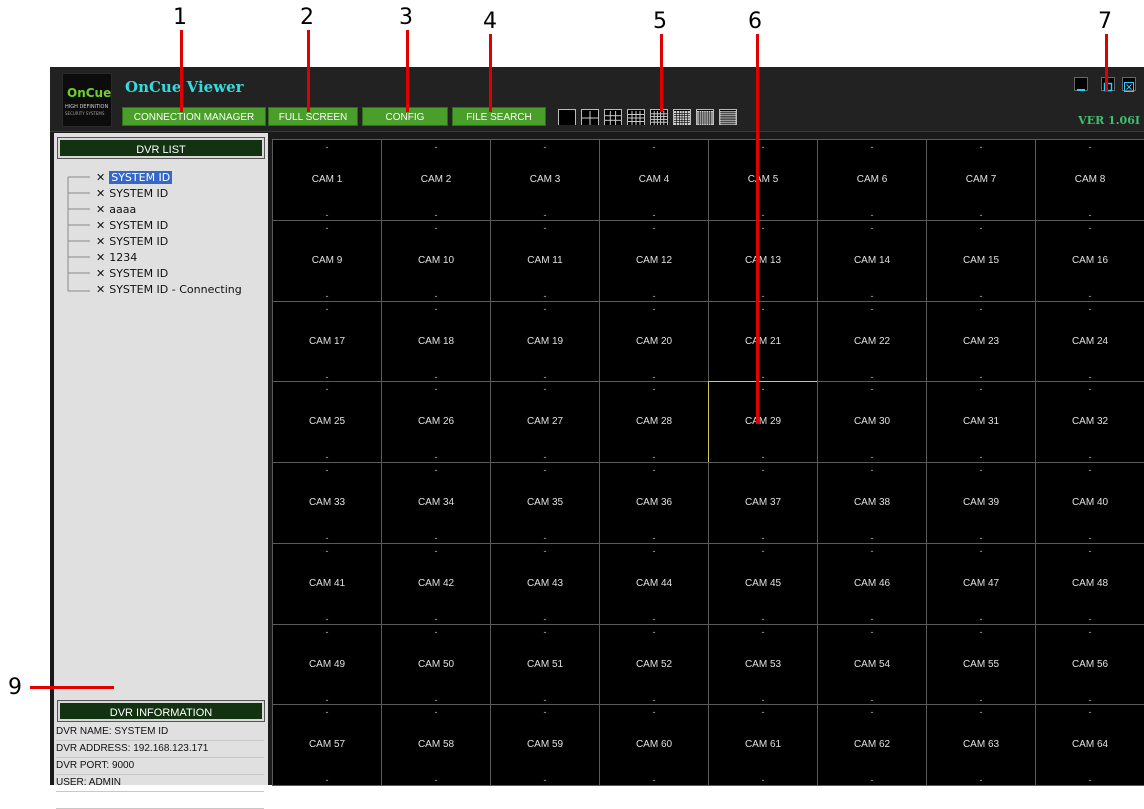  Describe the element at coordinates (981, 503) in the screenshot. I see `camera-tile: - CAM 39 -` at that location.